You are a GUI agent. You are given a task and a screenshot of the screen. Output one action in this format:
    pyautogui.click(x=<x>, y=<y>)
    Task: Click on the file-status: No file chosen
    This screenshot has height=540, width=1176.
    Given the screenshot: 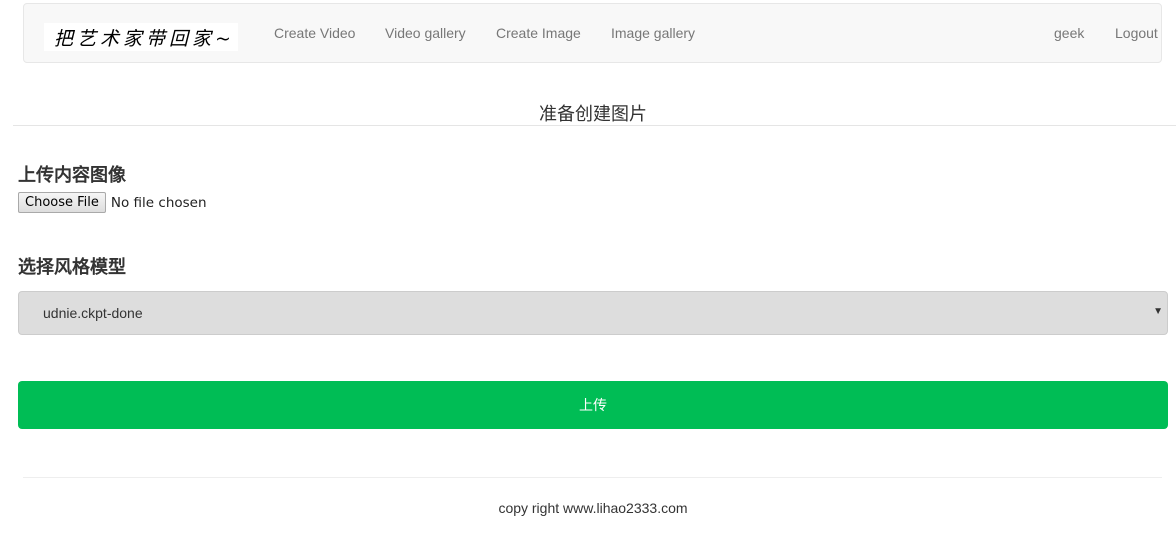 What is the action you would take?
    pyautogui.click(x=158, y=202)
    